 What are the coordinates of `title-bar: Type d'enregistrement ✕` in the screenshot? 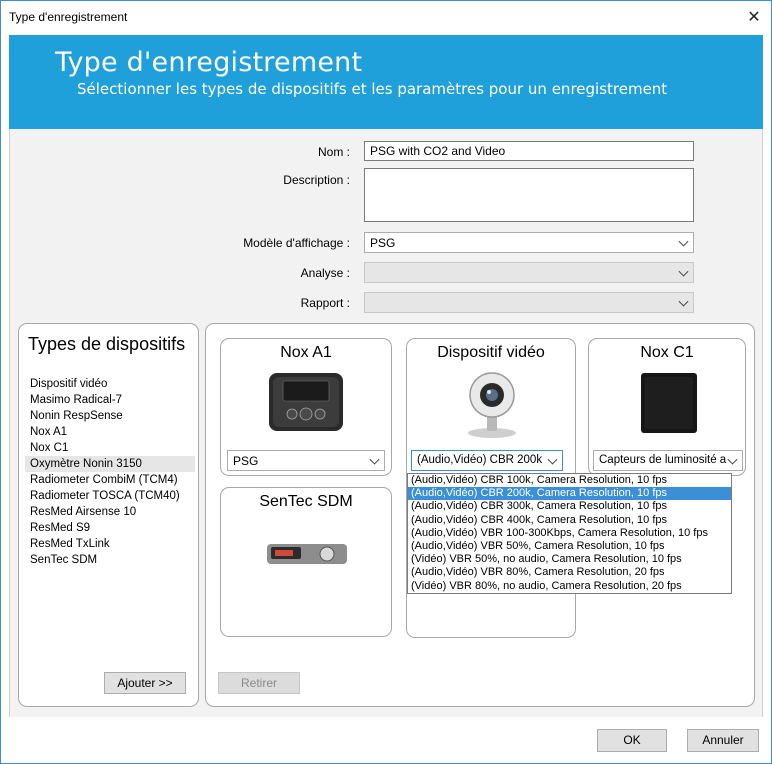 It's located at (386, 18).